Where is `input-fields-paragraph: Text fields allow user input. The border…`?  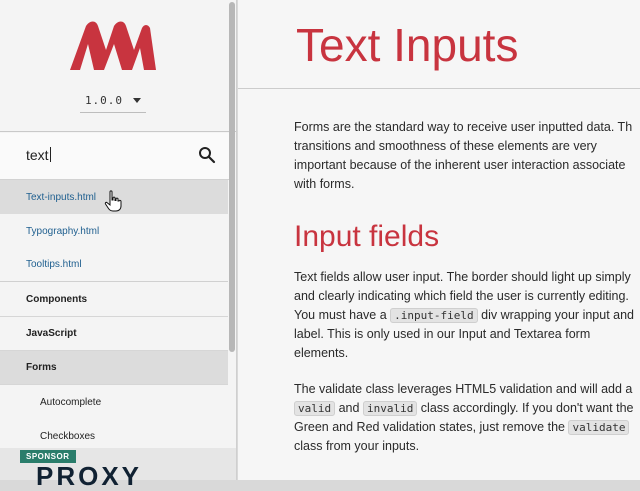
input-fields-paragraph: Text fields allow user input. The border… is located at coordinates (467, 315).